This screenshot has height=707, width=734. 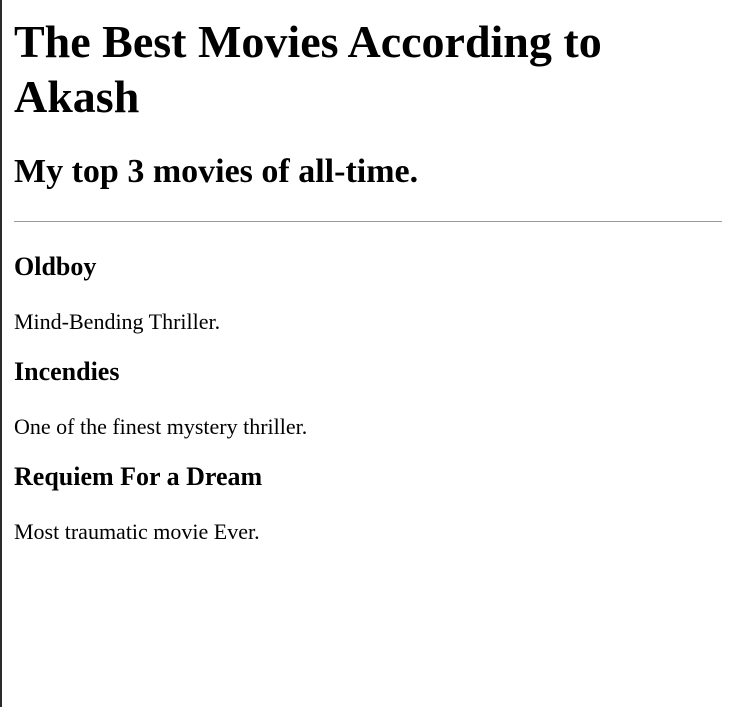 I want to click on page-subtitle: My top 3 movies of all-time., so click(x=216, y=171).